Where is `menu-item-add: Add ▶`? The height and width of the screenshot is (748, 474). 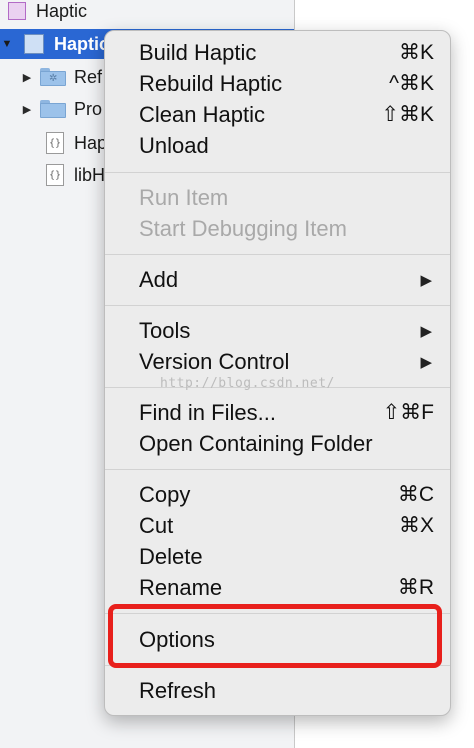
menu-item-add: Add ▶ is located at coordinates (277, 279).